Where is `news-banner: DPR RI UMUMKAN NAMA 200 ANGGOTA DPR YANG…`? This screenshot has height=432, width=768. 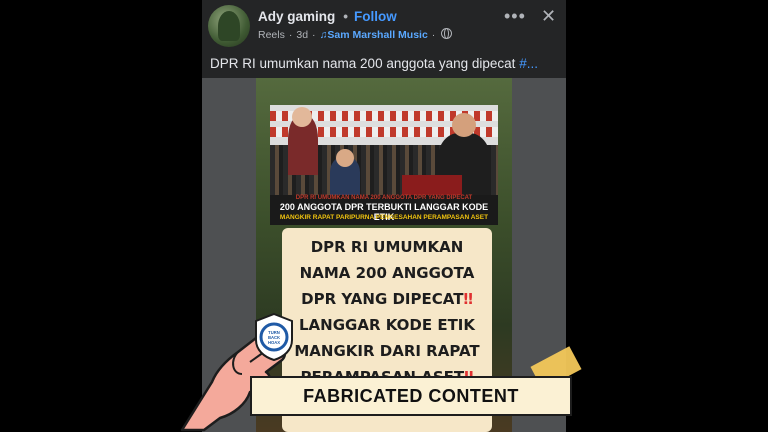
news-banner: DPR RI UMUMKAN NAMA 200 ANGGOTA DPR YANG… is located at coordinates (384, 210).